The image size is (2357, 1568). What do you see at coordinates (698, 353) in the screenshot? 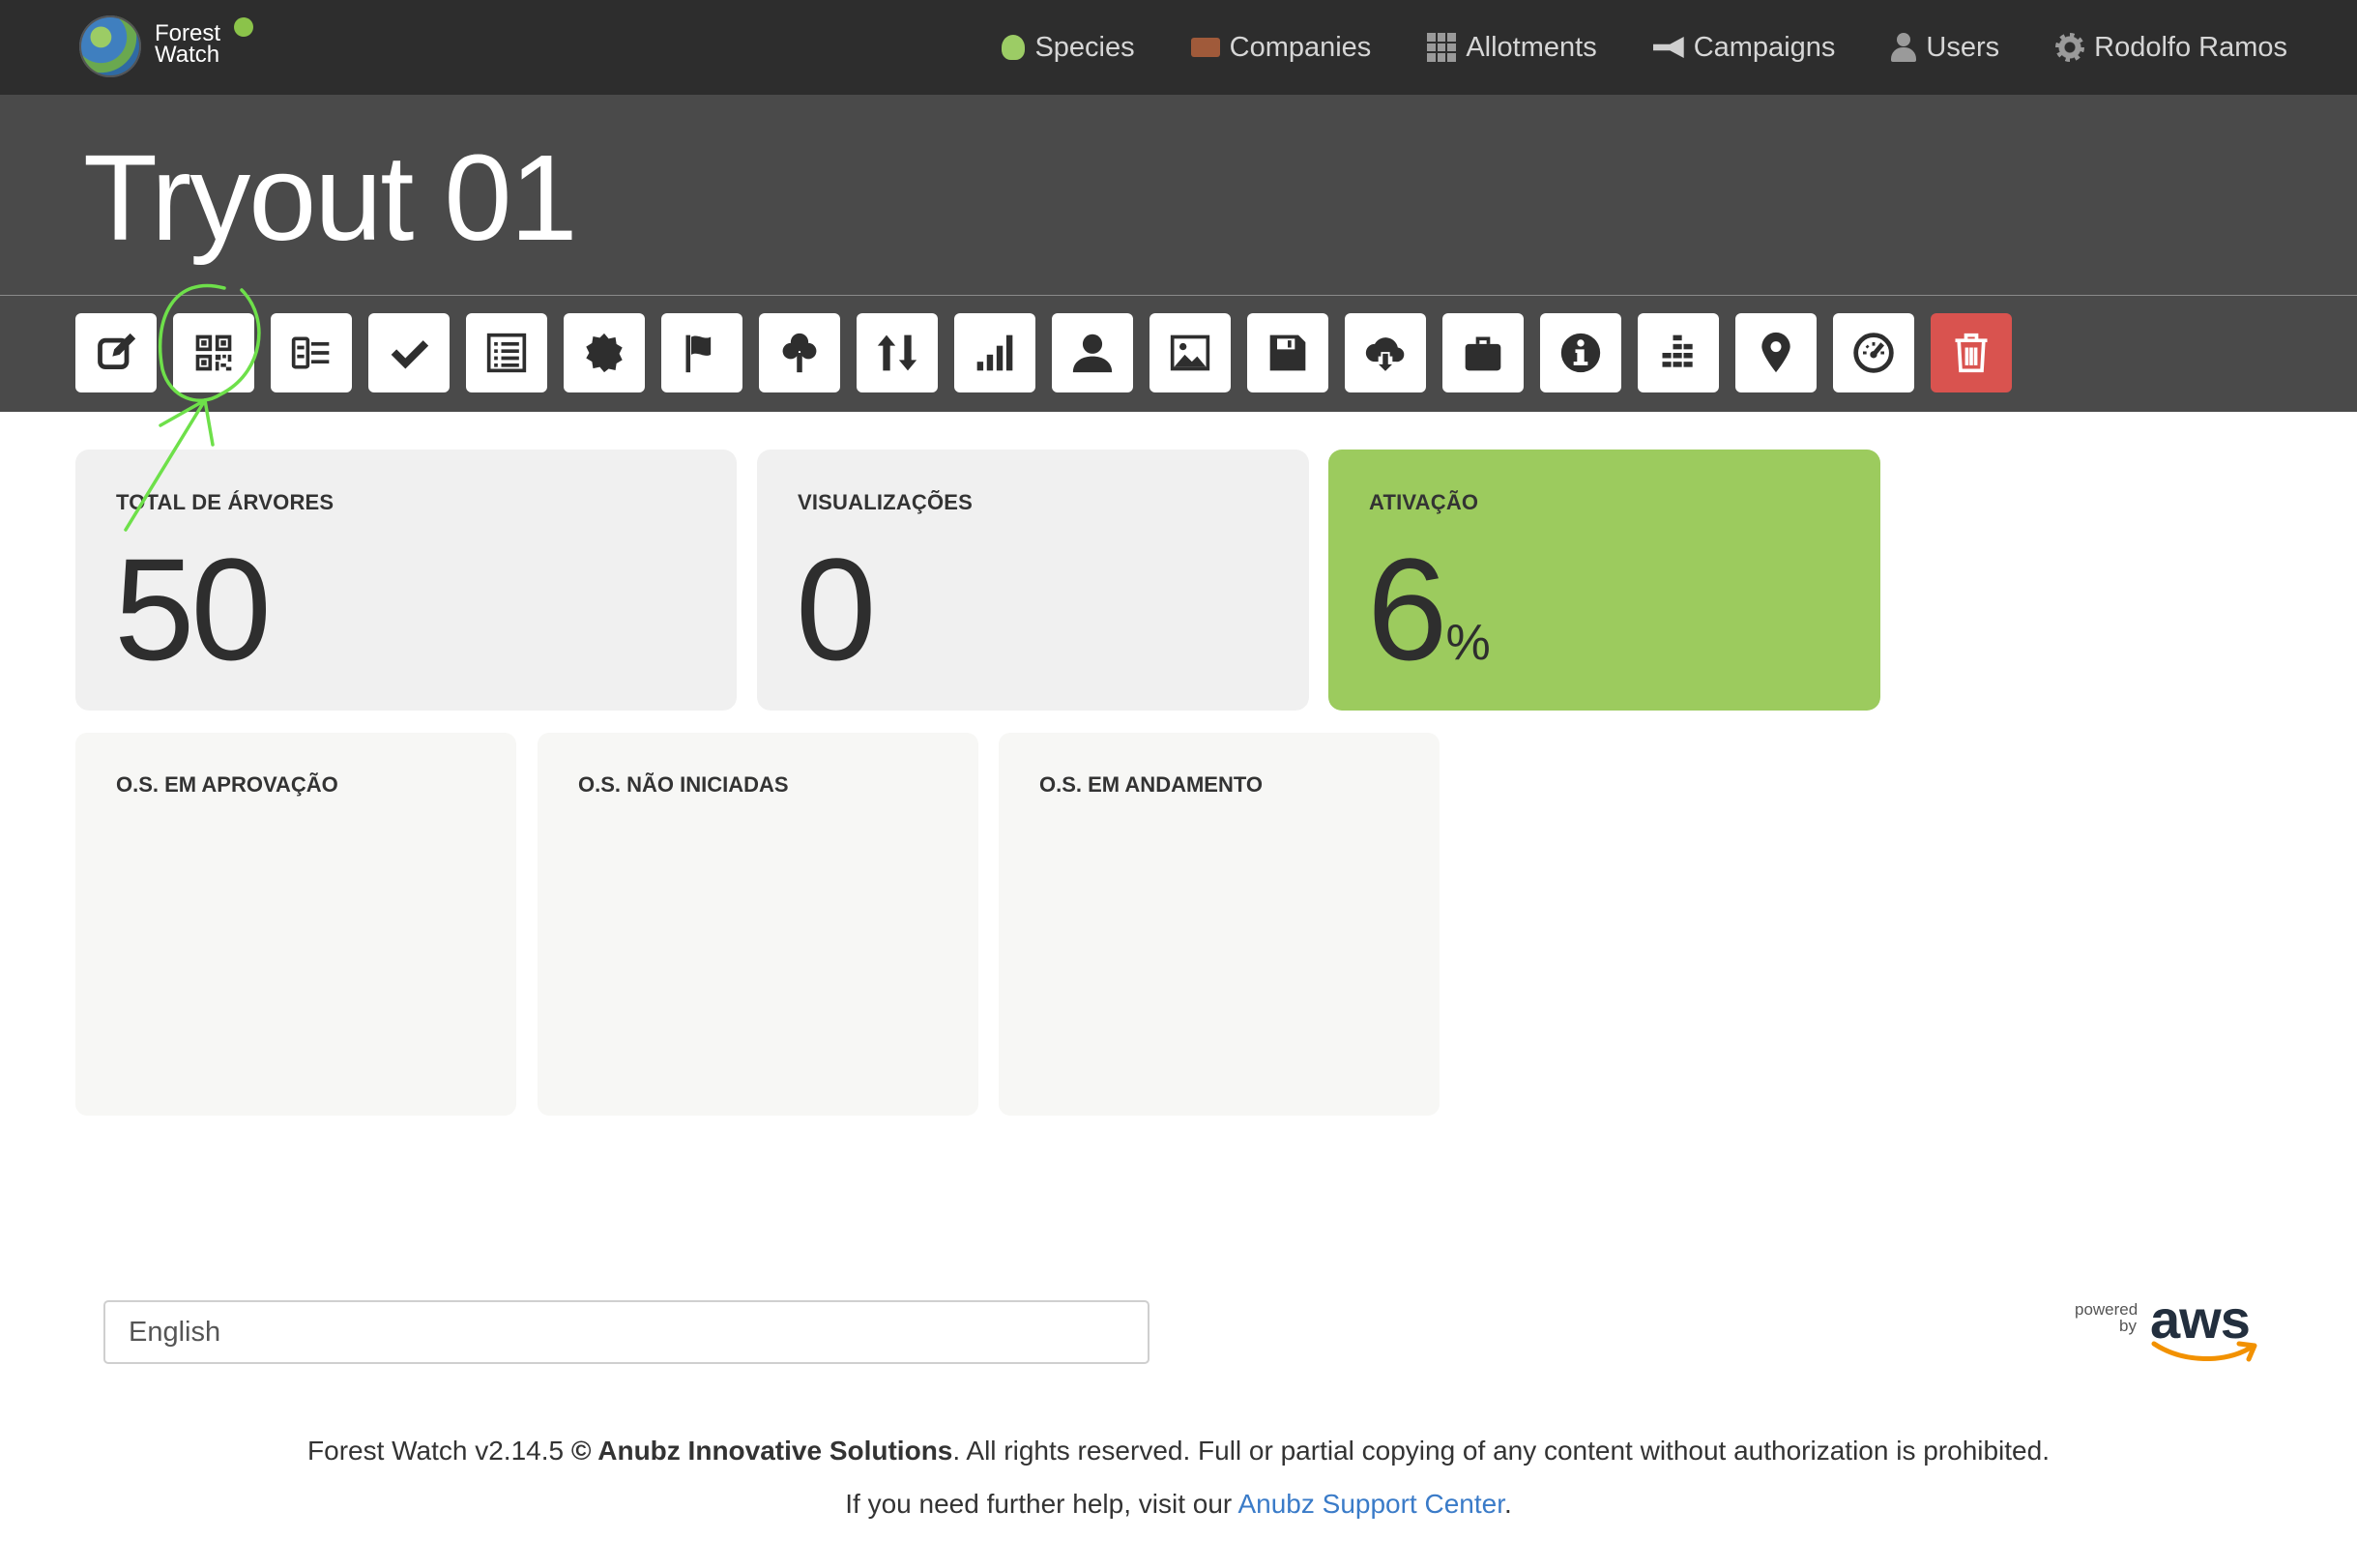
I see `flag-icon` at bounding box center [698, 353].